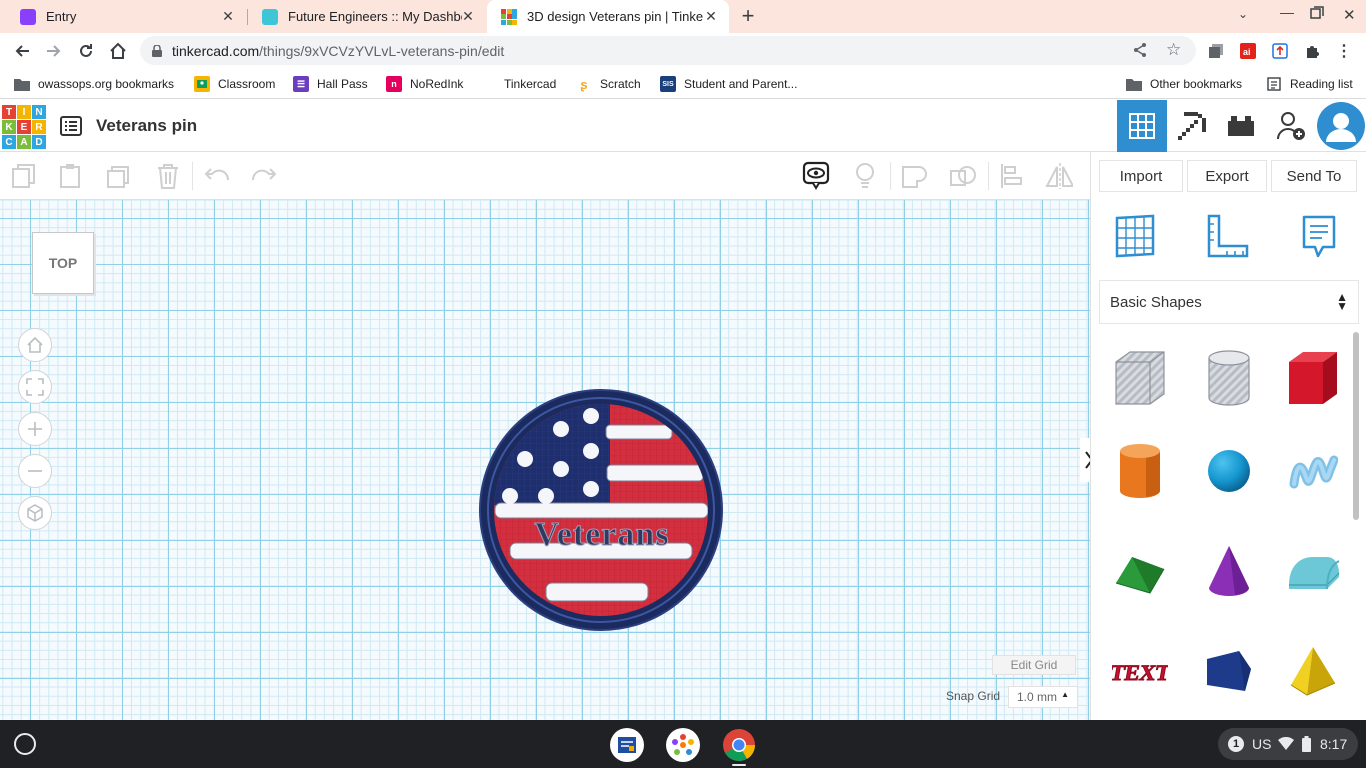 The image size is (1366, 768). What do you see at coordinates (1314, 176) in the screenshot?
I see `send-to-button: Send To` at bounding box center [1314, 176].